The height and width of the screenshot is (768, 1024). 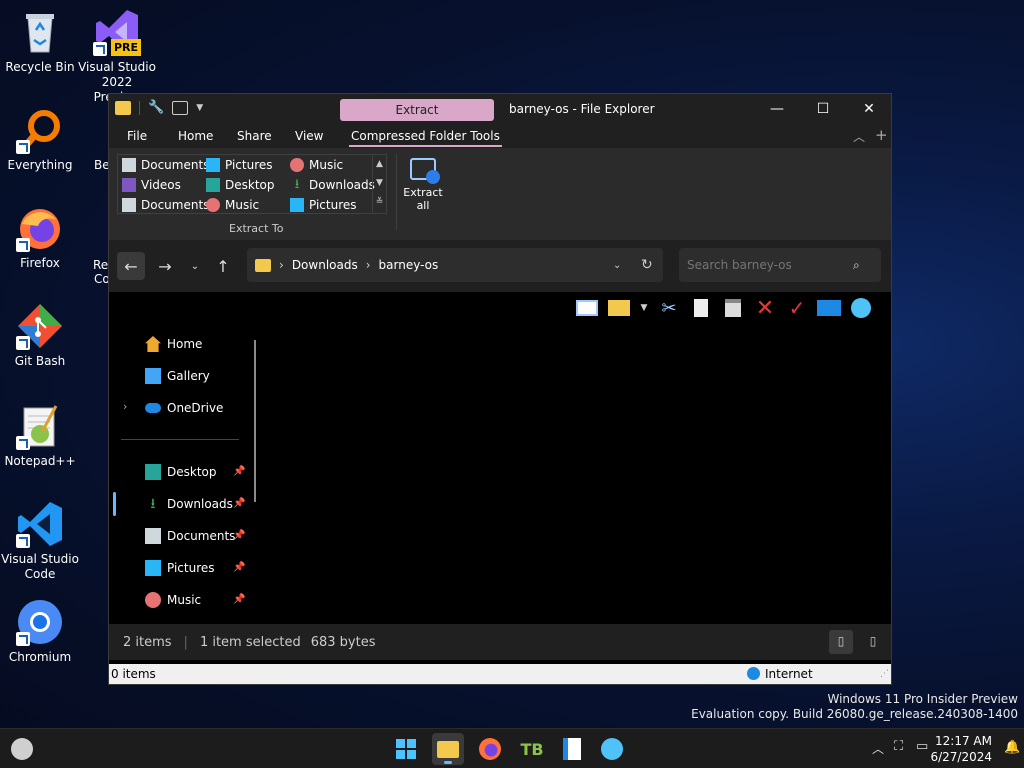 What do you see at coordinates (406, 749) in the screenshot?
I see `start-button` at bounding box center [406, 749].